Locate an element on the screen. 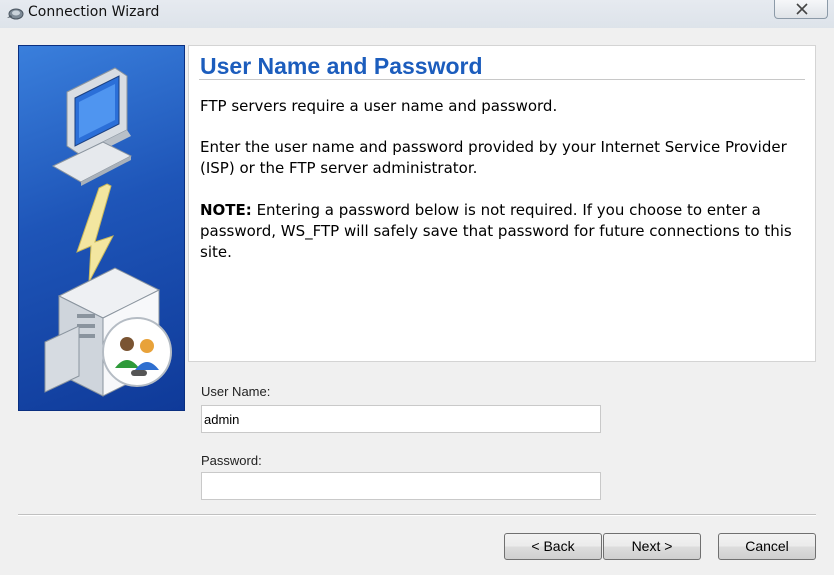 This screenshot has height=575, width=834. close-icon is located at coordinates (802, 9).